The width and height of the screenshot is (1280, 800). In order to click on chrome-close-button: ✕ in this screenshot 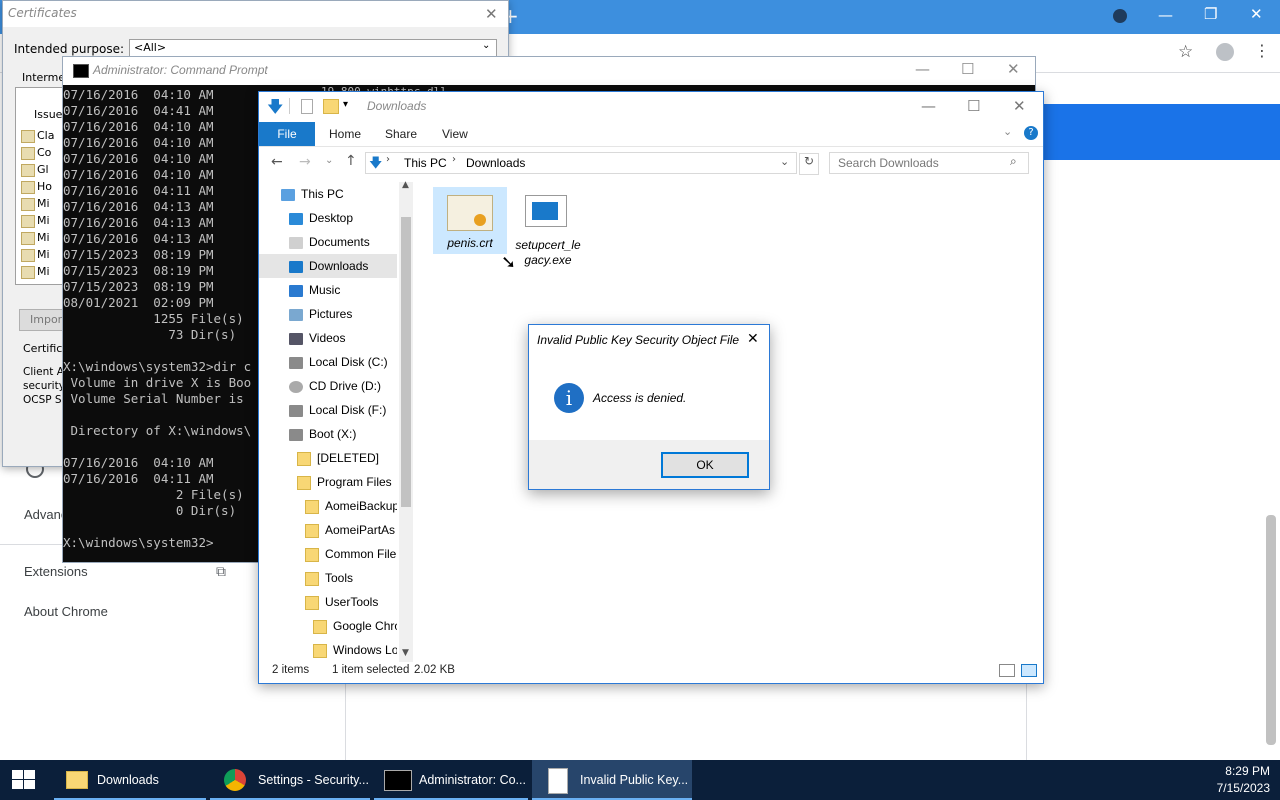, I will do `click(1256, 14)`.